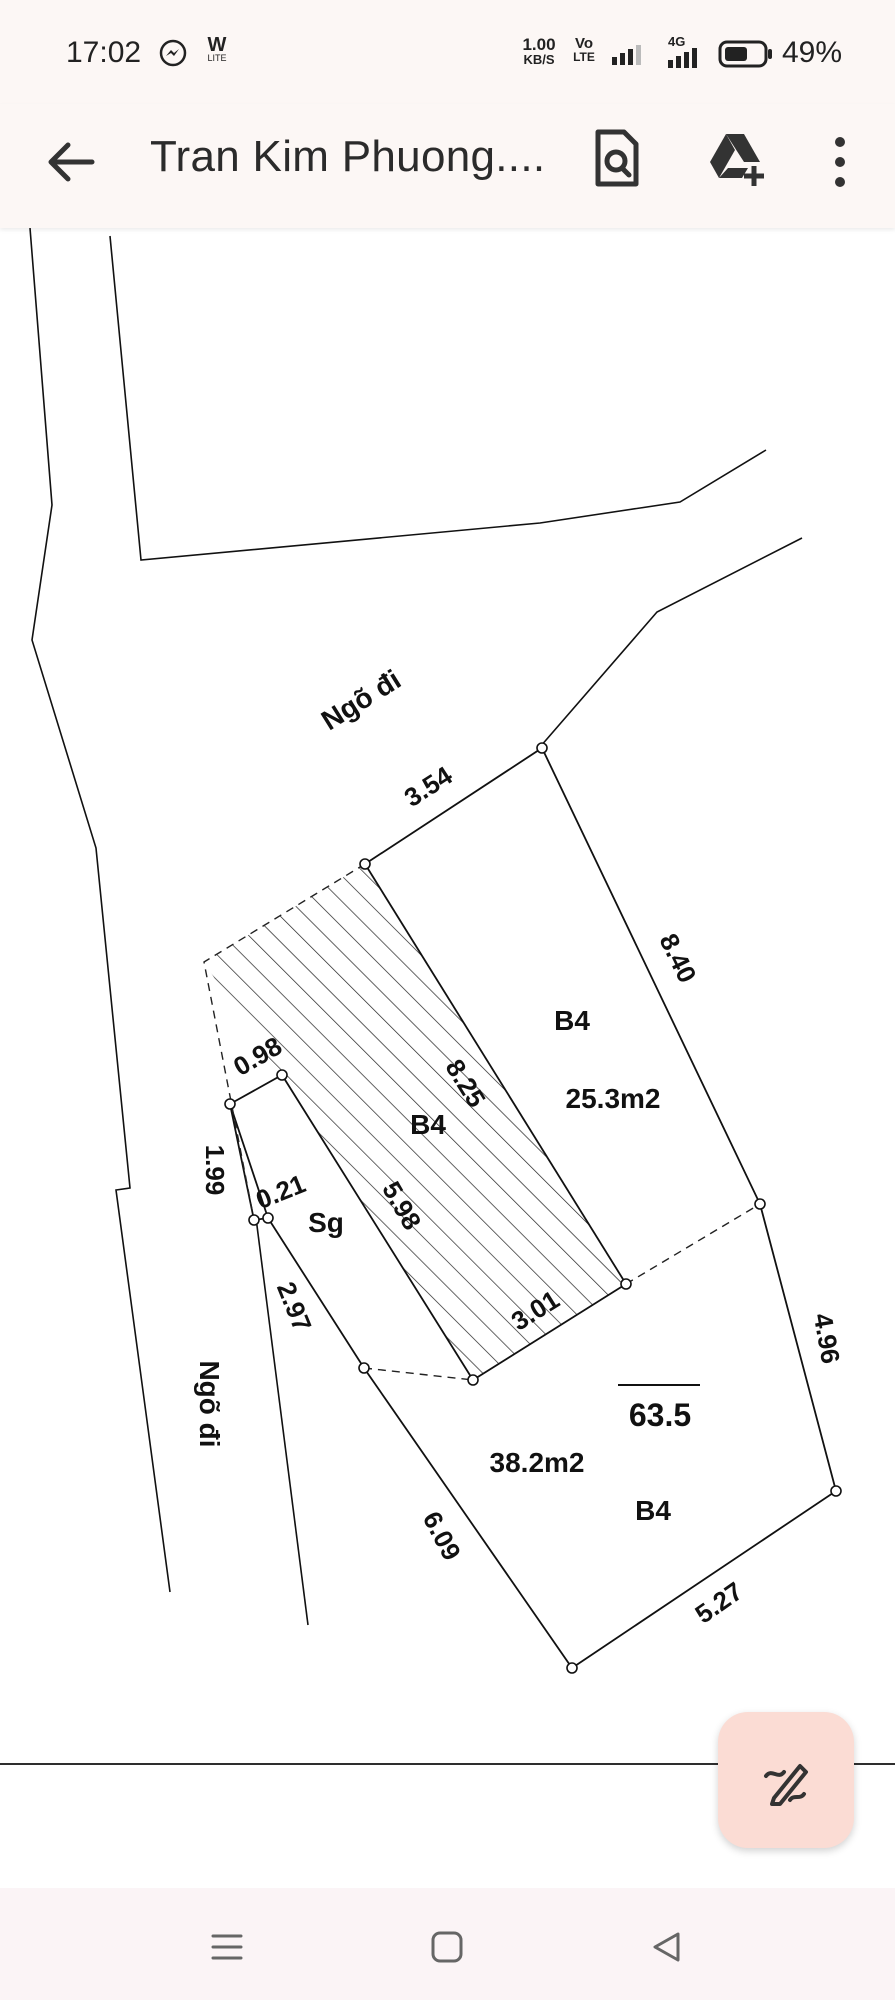 This screenshot has width=895, height=2000. Describe the element at coordinates (572, 1020) in the screenshot. I see `zone-b4-top: B4` at that location.